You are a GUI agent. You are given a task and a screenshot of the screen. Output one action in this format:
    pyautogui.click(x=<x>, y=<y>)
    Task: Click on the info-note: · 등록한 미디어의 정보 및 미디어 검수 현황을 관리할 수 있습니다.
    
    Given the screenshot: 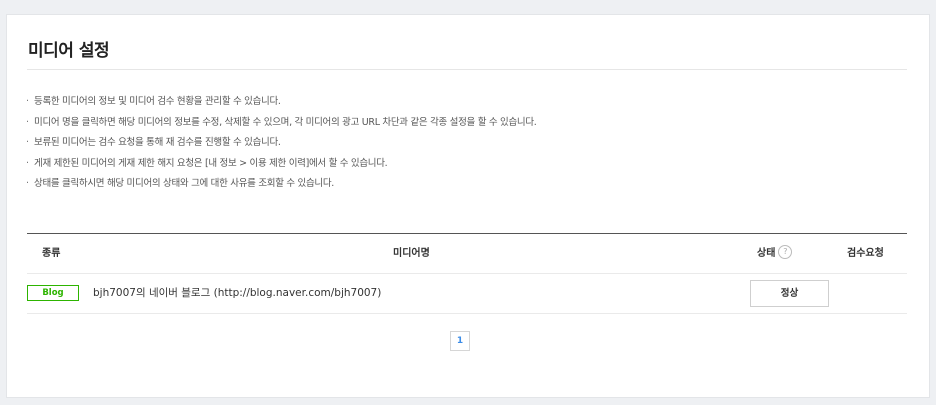 What is the action you would take?
    pyautogui.click(x=281, y=102)
    